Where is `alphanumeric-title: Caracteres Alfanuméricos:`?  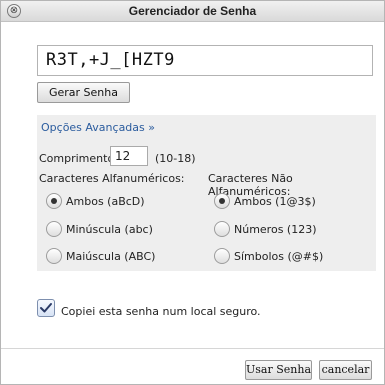
alphanumeric-title: Caracteres Alfanuméricos: is located at coordinates (112, 178).